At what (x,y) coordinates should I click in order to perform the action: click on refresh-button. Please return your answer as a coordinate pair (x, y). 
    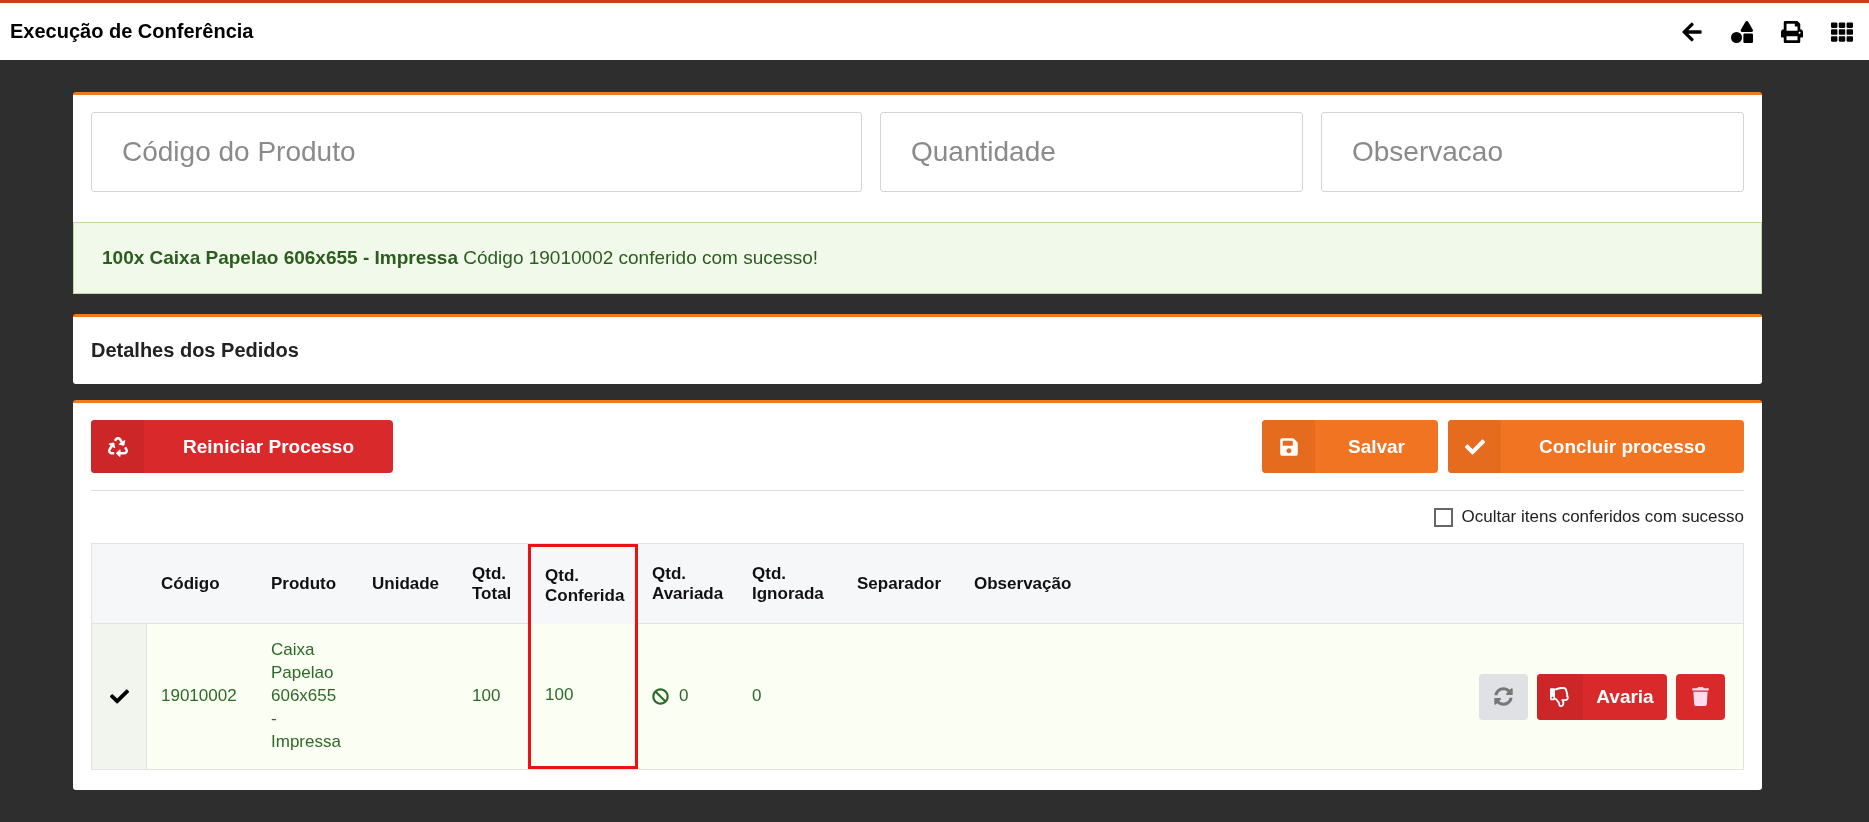
    Looking at the image, I should click on (1503, 696).